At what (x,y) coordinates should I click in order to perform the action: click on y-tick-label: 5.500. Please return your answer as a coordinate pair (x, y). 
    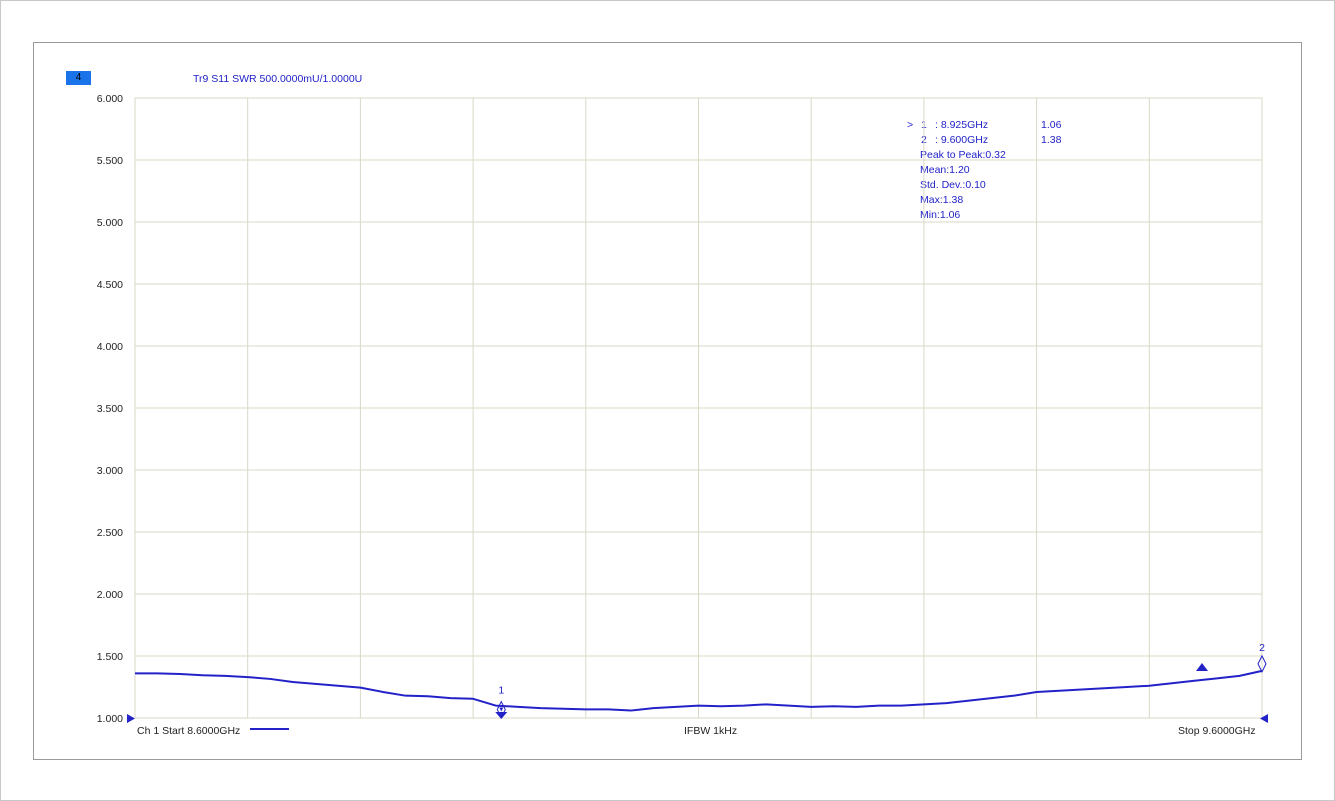
    Looking at the image, I should click on (110, 161).